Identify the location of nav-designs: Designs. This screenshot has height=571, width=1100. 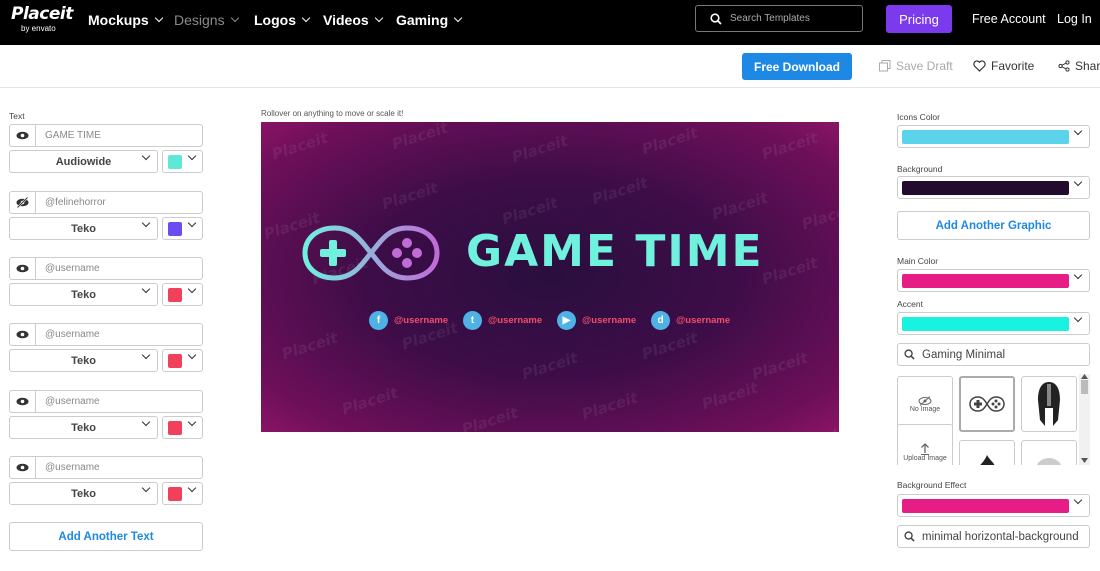
(206, 20).